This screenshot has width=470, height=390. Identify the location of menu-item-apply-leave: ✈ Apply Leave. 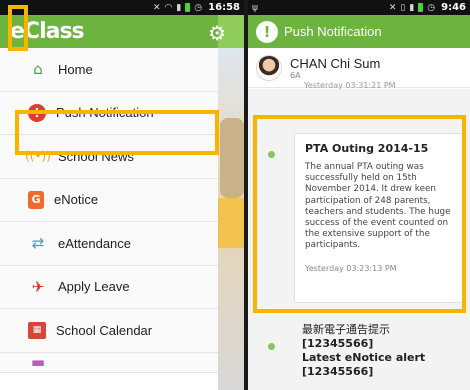
(109, 287).